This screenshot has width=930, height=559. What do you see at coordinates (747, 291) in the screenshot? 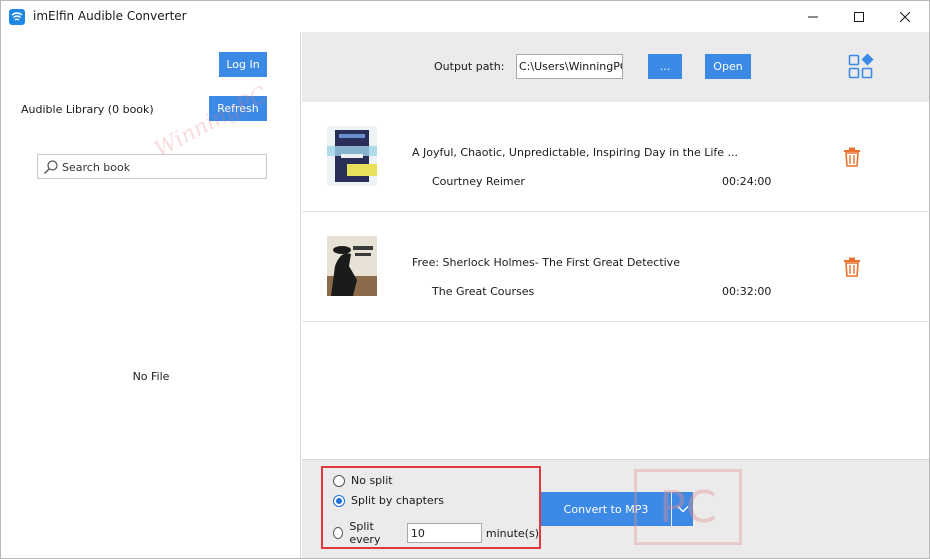
I see `book-duration: 00:32:00` at bounding box center [747, 291].